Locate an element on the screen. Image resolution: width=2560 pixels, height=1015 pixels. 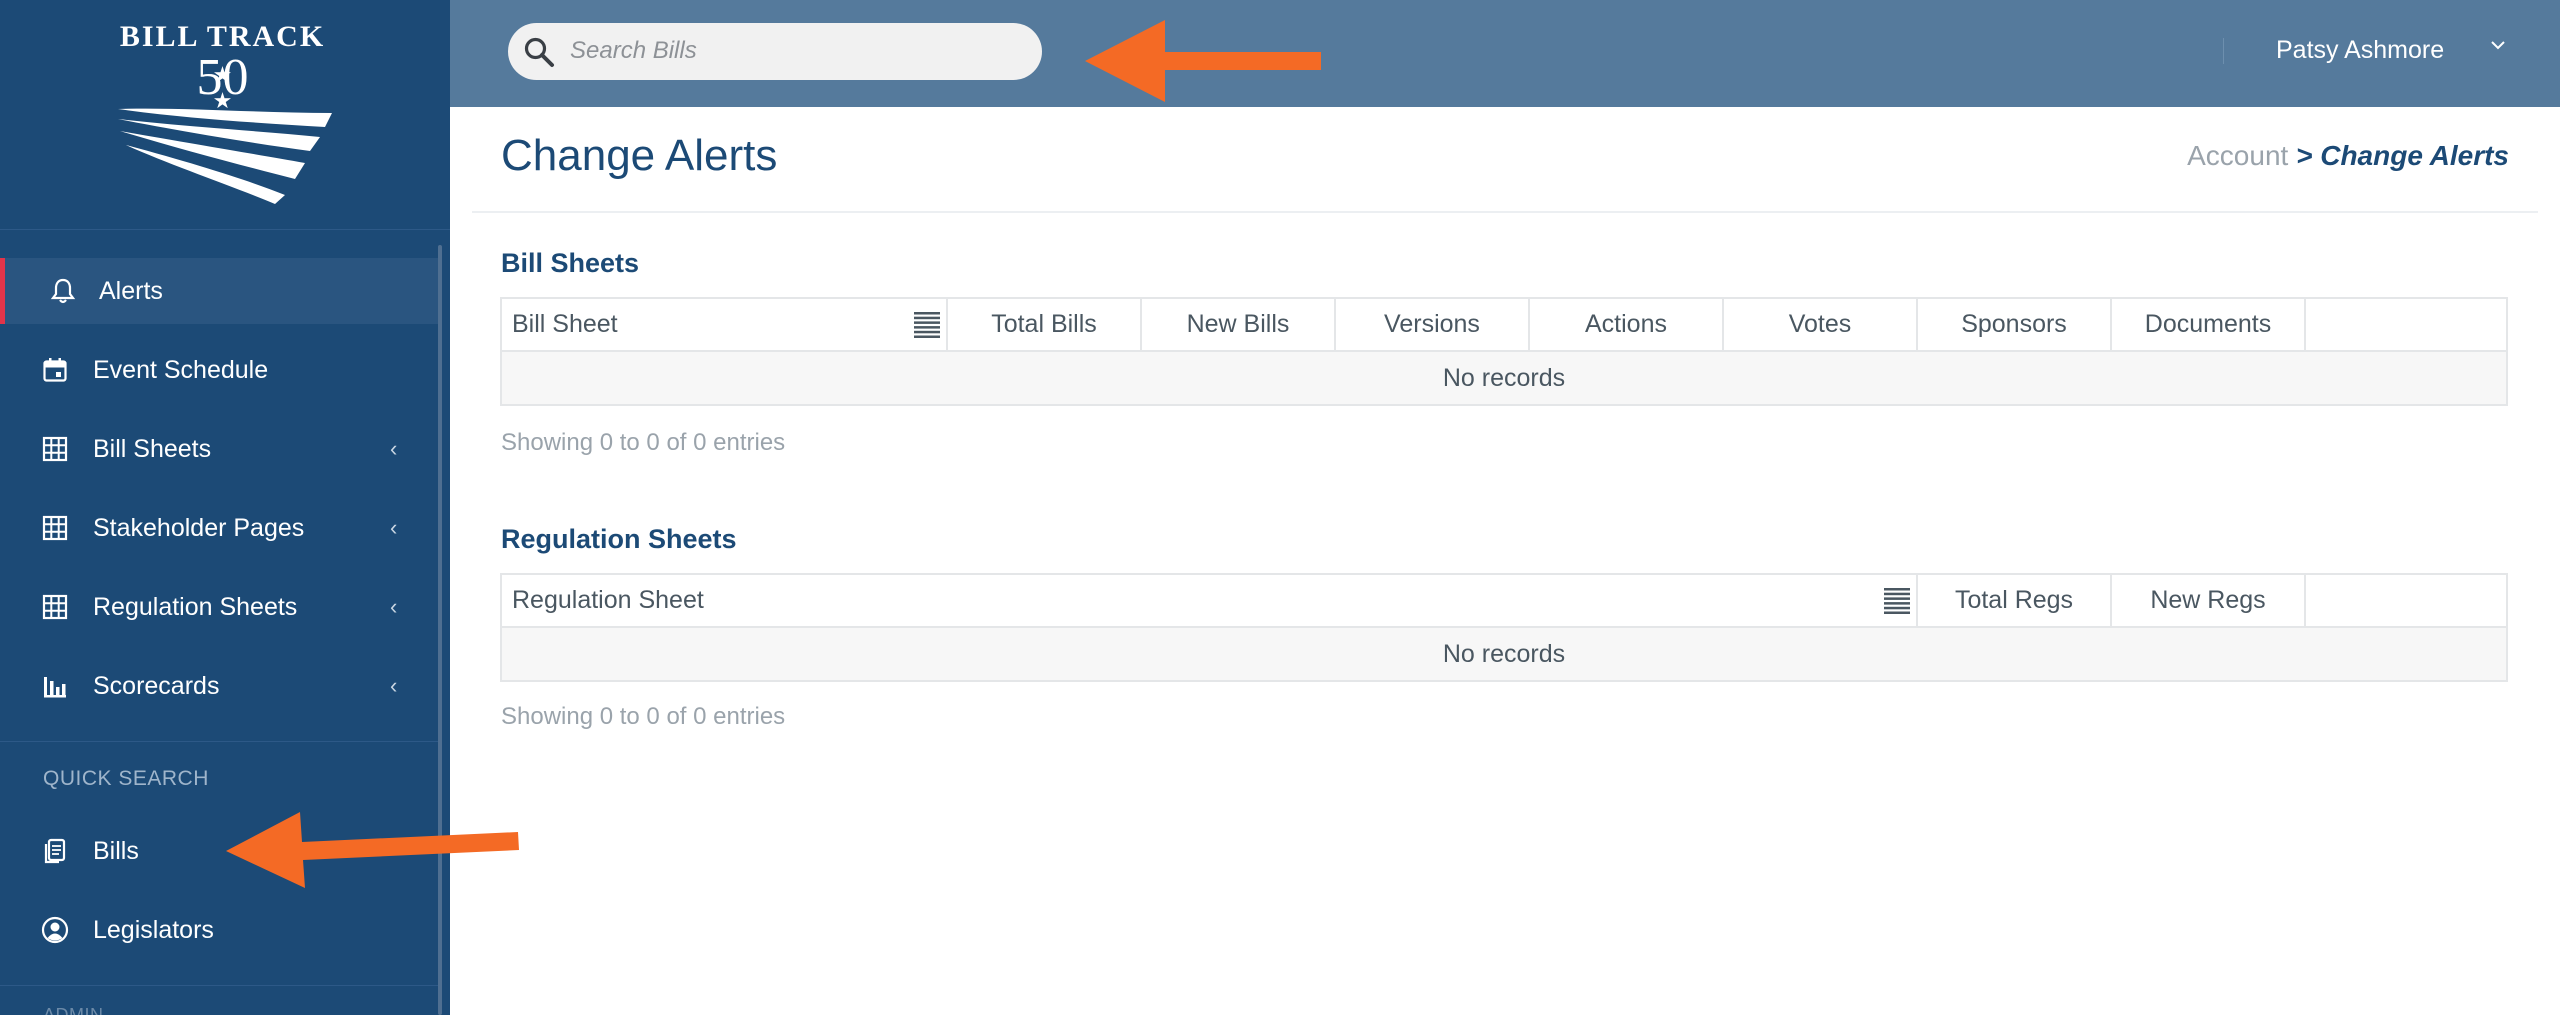
sidebar-item-scorecards: Scorecards ‹ is located at coordinates (220, 686).